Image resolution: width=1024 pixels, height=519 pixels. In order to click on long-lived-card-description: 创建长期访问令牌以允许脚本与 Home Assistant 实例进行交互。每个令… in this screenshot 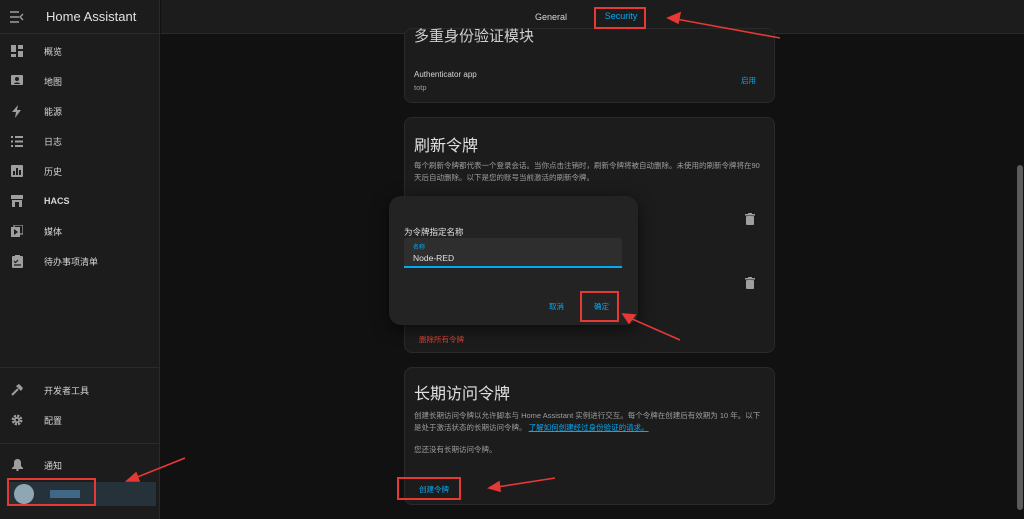, I will do `click(590, 422)`.